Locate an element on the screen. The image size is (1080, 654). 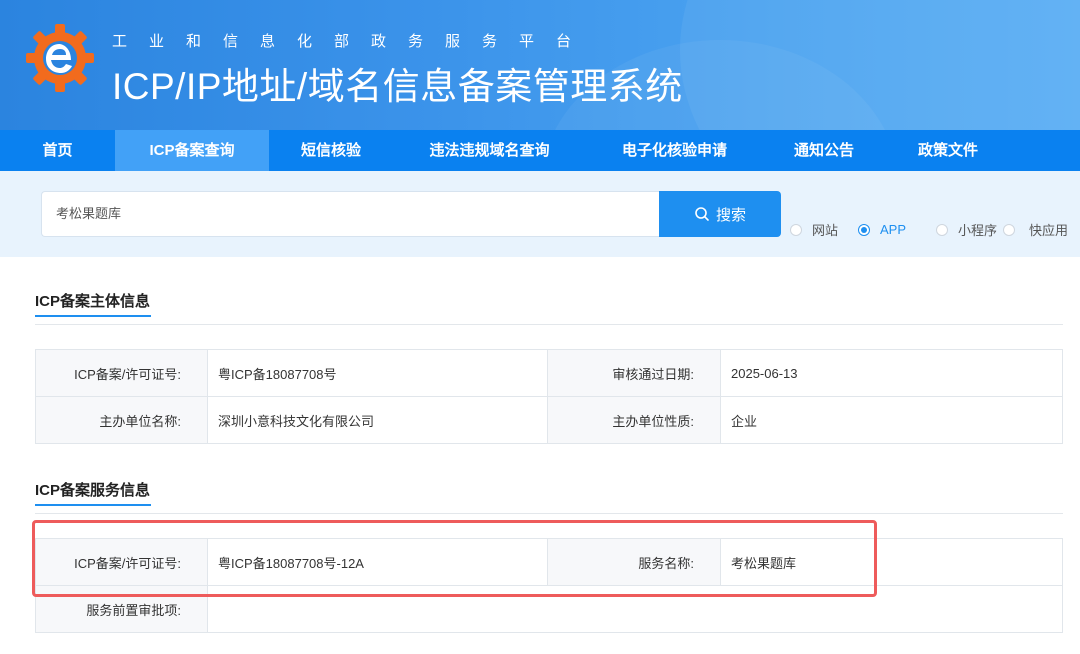
radio-mini-program: 小程序 is located at coordinates (966, 229).